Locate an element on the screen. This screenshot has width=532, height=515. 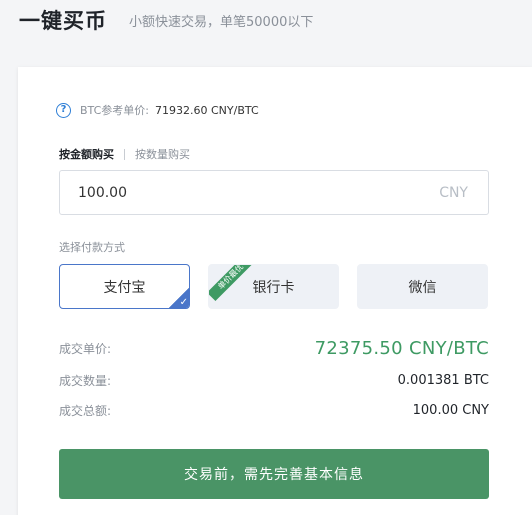
trade-total-row: 成交总额: 100.00 CNY is located at coordinates (274, 410).